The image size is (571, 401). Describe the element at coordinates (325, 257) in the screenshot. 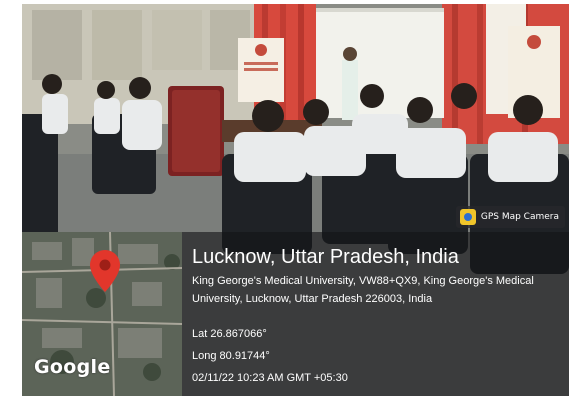

I see `location-title: Lucknow, Uttar Pradesh, India` at that location.